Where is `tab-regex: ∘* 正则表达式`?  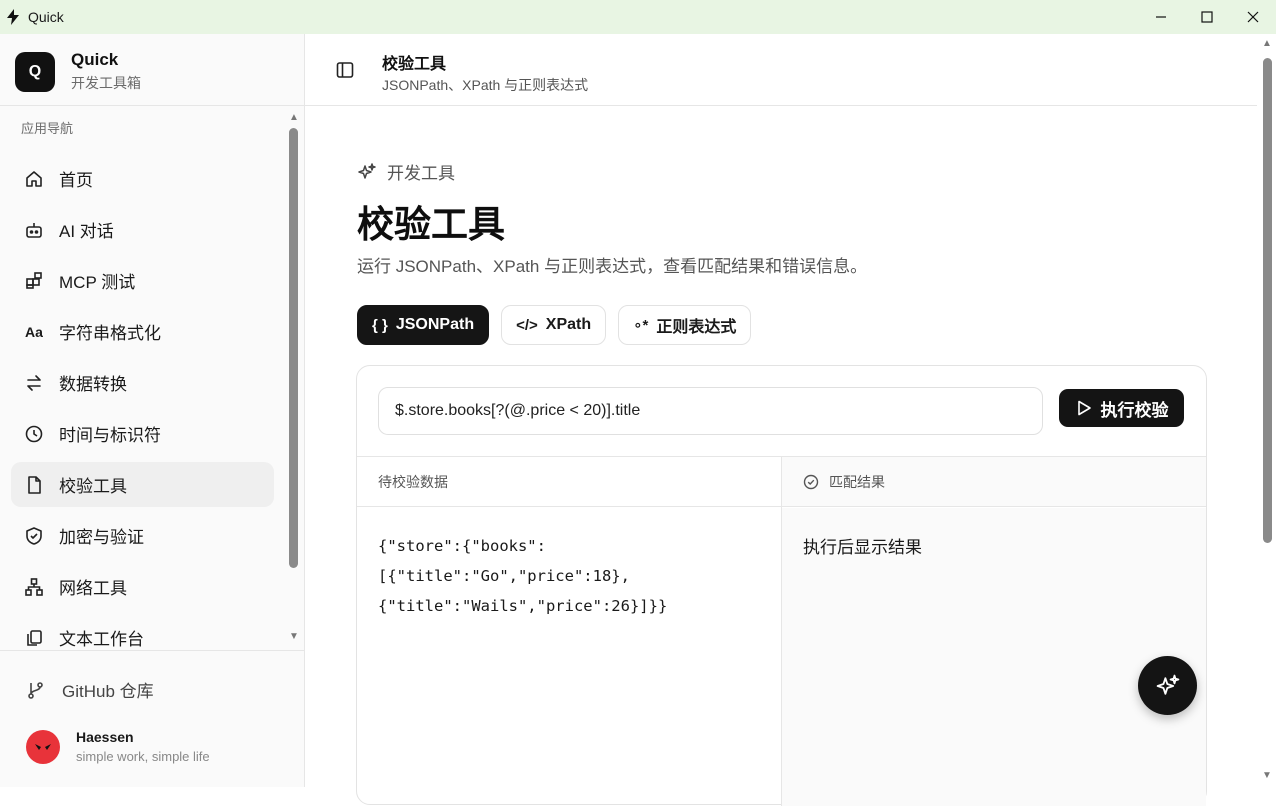 tab-regex: ∘* 正则表达式 is located at coordinates (685, 325).